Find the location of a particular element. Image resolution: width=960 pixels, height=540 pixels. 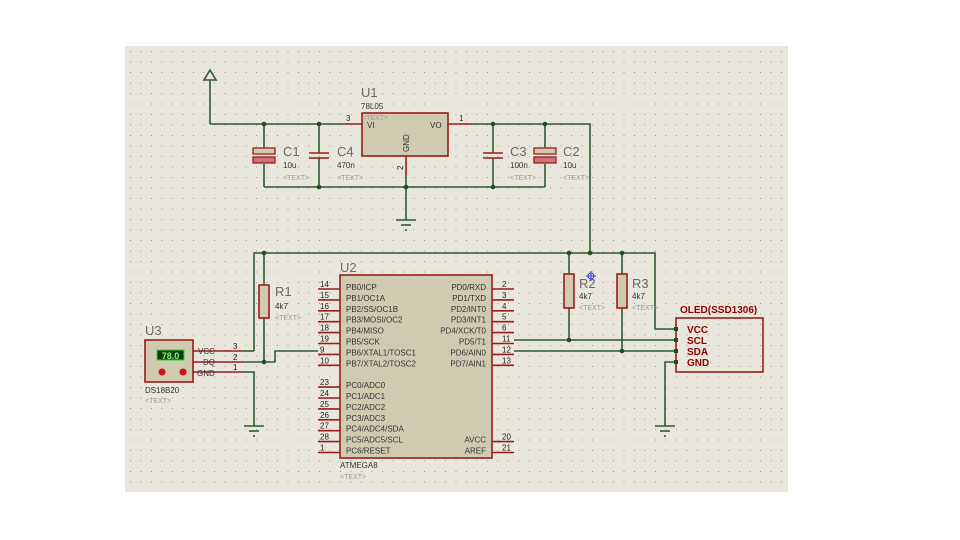

u1-pin-num: 2 is located at coordinates (400, 167).